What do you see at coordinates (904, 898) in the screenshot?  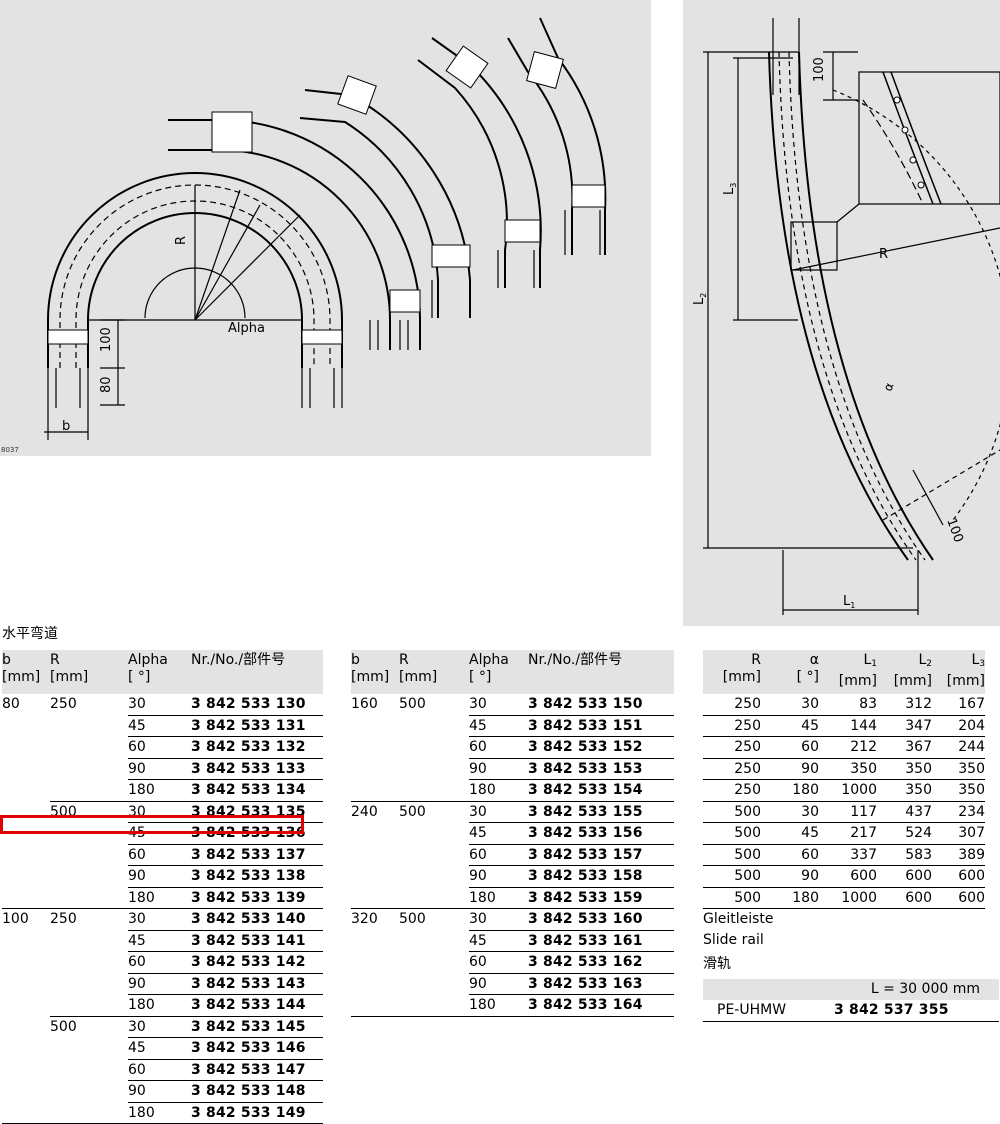 I see `cell-l2: 600` at bounding box center [904, 898].